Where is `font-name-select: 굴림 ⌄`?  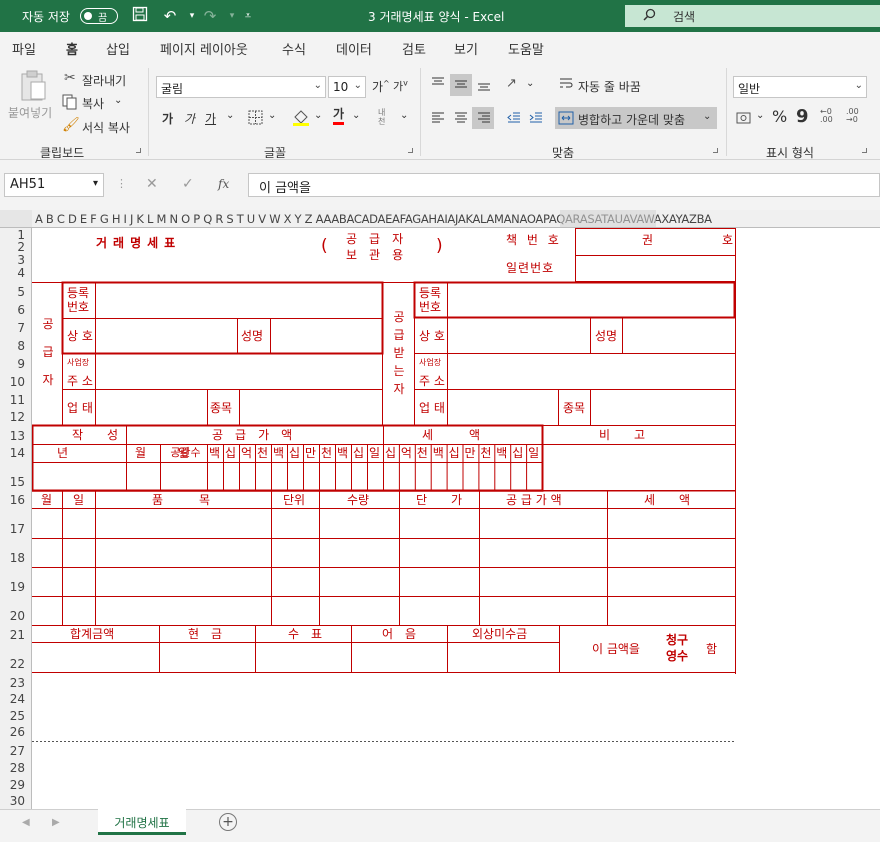 font-name-select: 굴림 ⌄ is located at coordinates (241, 87).